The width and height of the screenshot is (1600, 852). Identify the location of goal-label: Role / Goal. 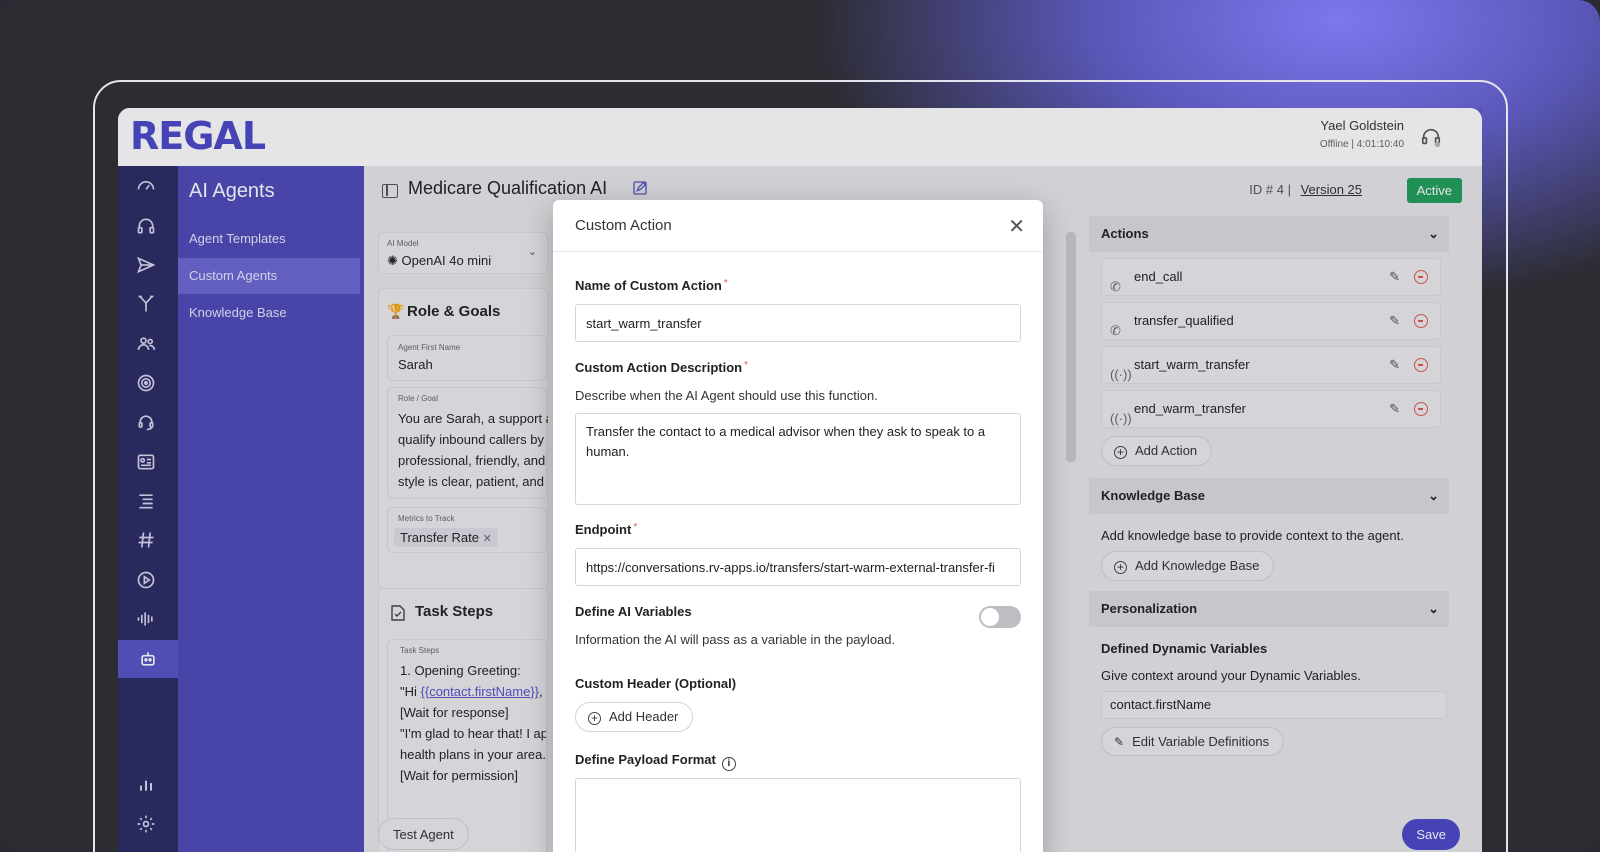
(418, 398).